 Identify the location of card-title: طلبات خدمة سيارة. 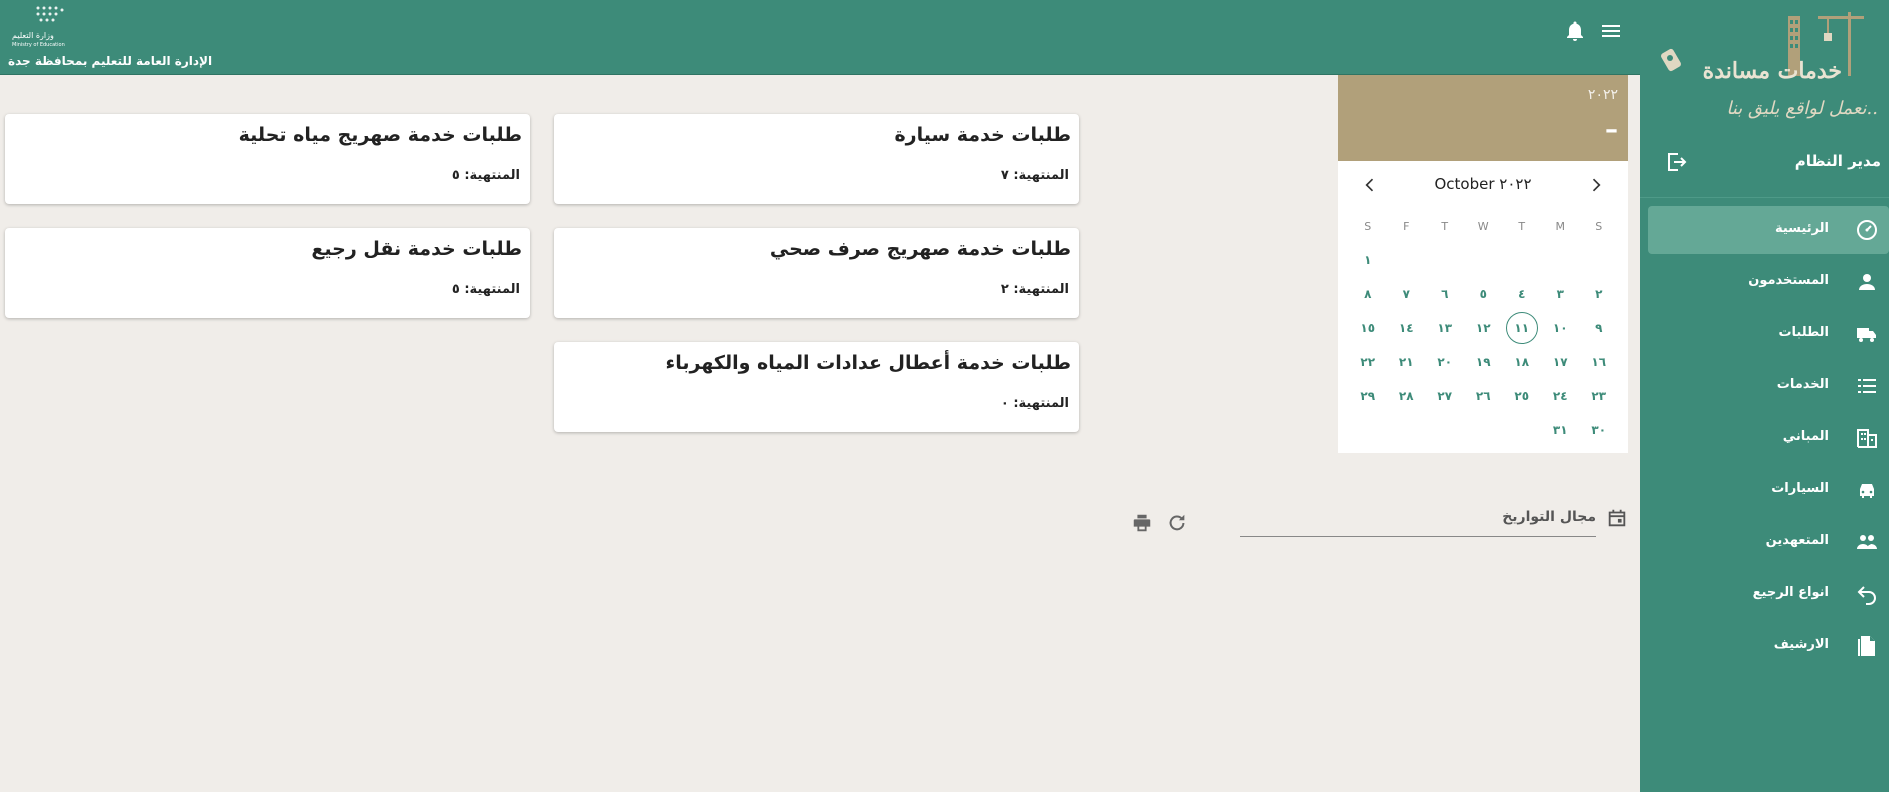
(982, 135).